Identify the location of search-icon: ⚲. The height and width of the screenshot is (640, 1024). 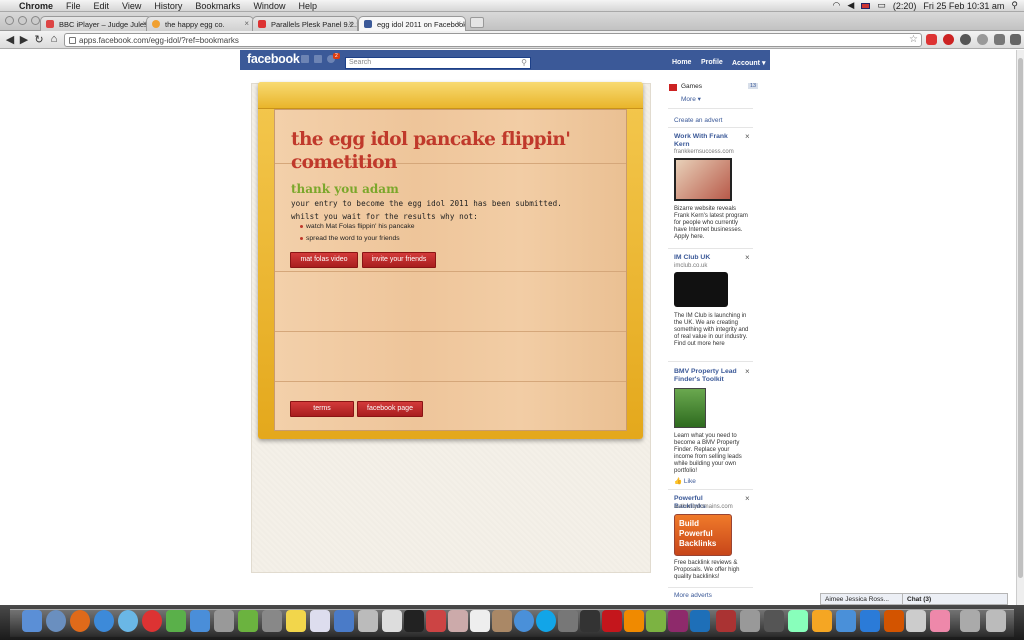
(524, 62).